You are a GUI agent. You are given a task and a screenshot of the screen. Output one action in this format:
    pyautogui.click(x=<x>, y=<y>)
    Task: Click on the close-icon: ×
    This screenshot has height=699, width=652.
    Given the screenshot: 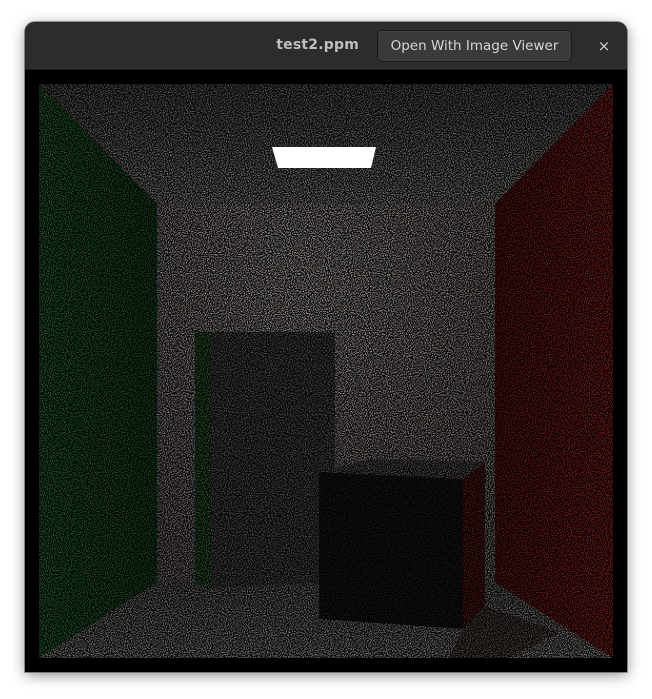 What is the action you would take?
    pyautogui.click(x=604, y=46)
    